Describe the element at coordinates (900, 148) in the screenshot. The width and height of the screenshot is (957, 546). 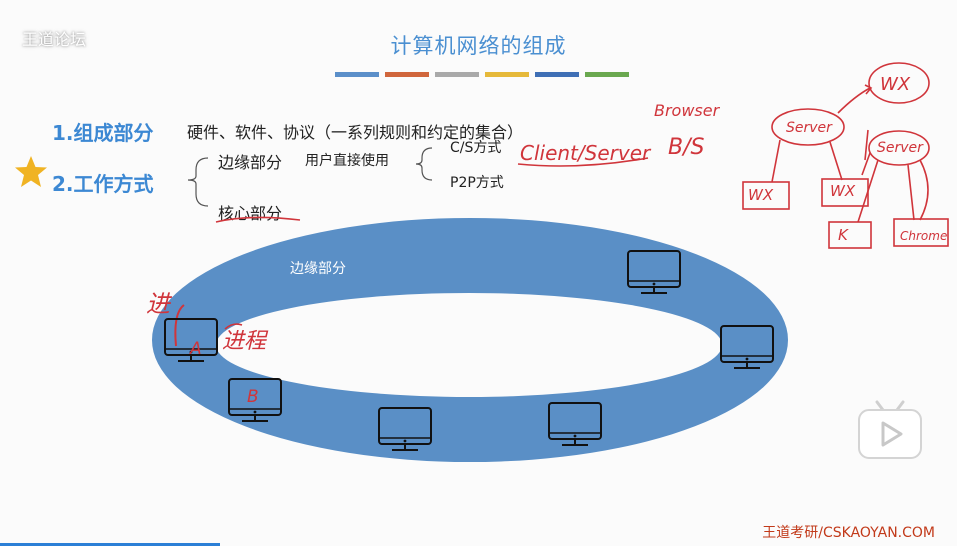
I see `handwriting-server-2: Server` at that location.